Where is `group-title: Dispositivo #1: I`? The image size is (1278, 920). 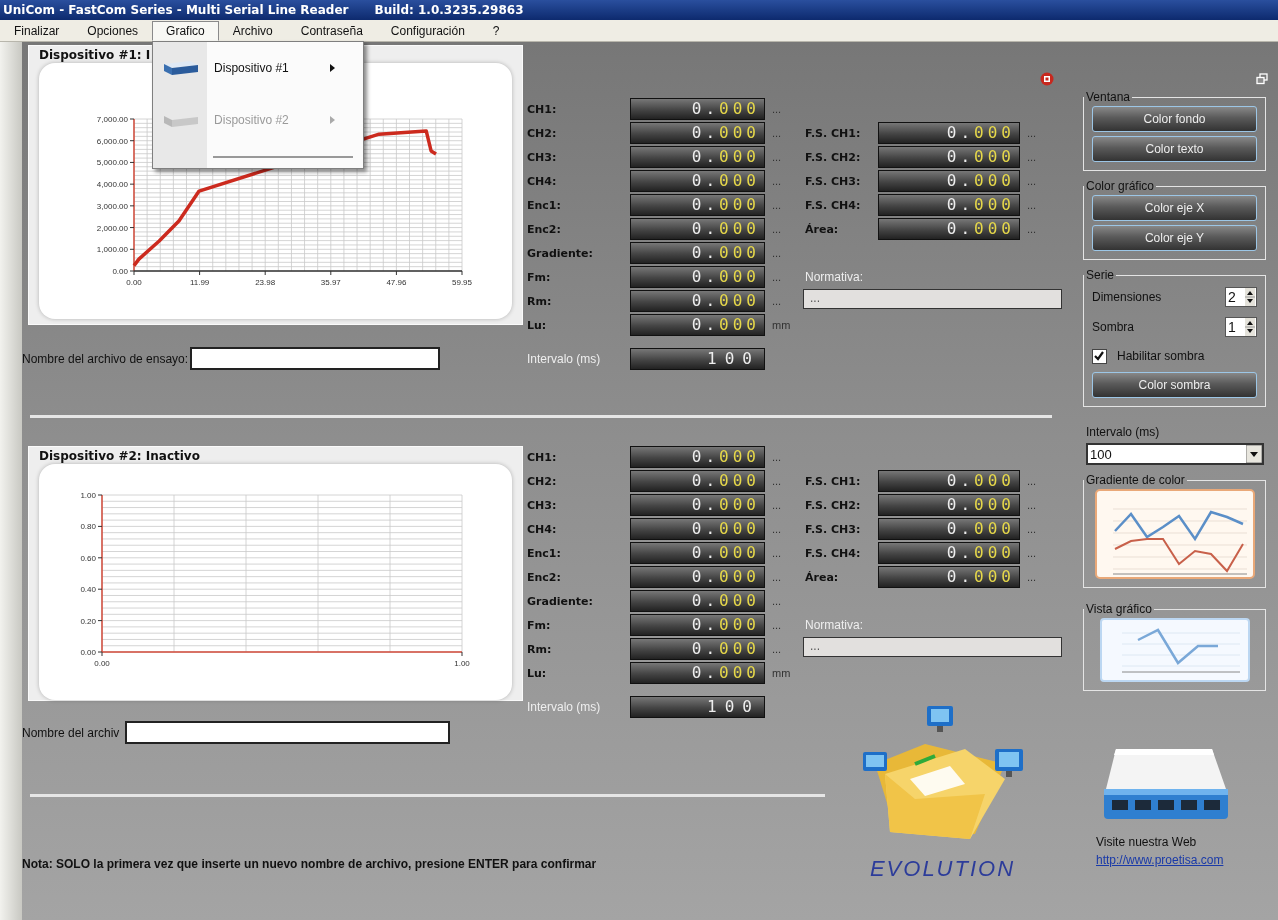 group-title: Dispositivo #1: I is located at coordinates (95, 55).